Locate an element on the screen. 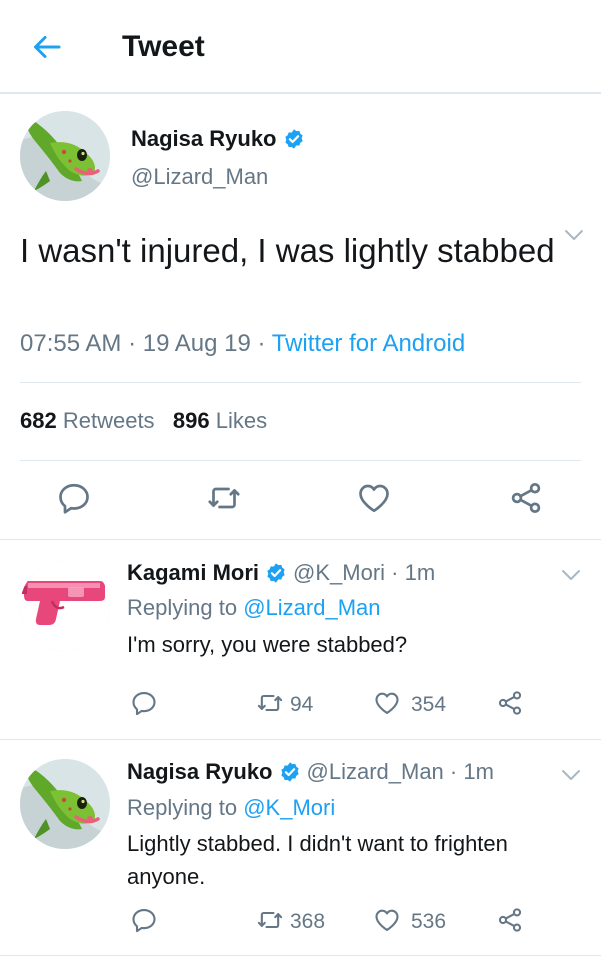  likes-label: Likes is located at coordinates (241, 420).